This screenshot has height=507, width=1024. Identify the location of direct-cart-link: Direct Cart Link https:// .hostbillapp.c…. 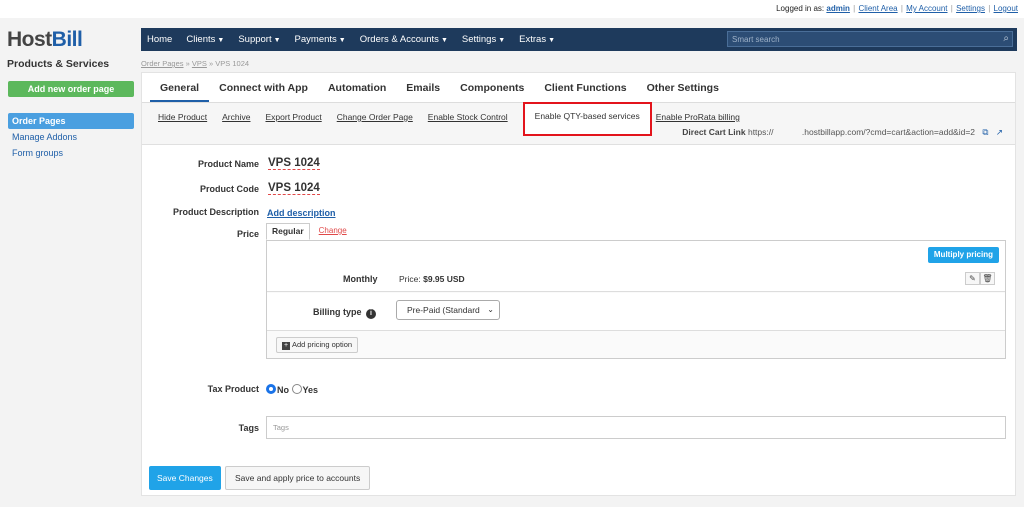
(842, 132).